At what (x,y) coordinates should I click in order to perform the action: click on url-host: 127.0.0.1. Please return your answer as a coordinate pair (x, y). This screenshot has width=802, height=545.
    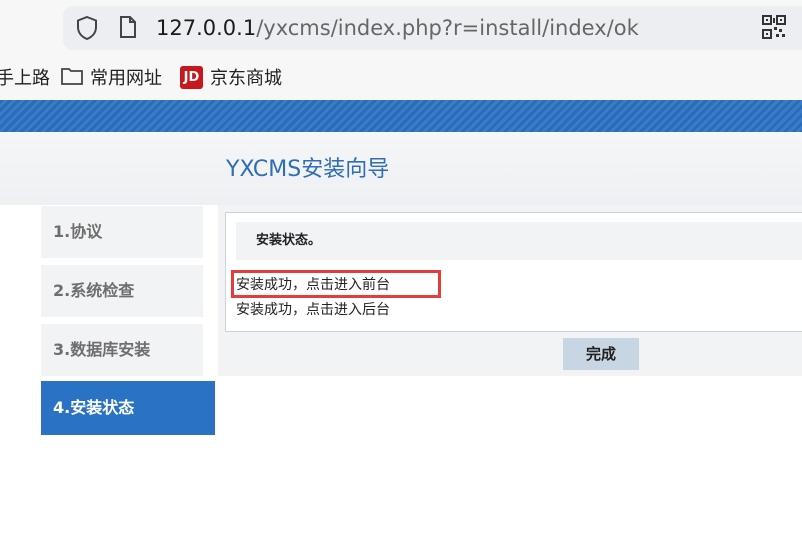
    Looking at the image, I should click on (206, 28).